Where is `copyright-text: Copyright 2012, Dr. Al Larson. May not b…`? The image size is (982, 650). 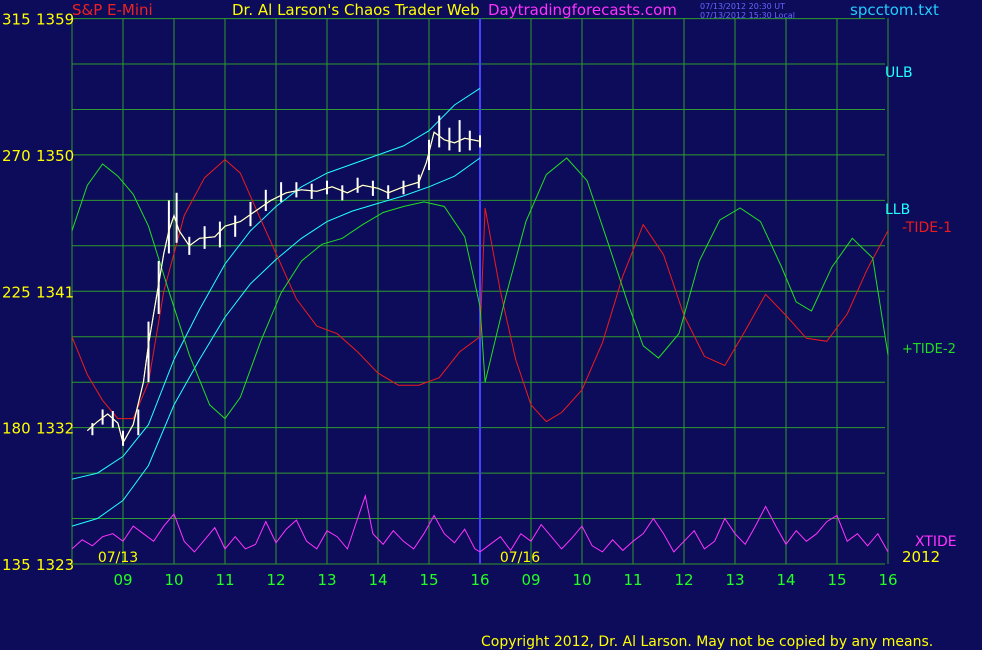 copyright-text: Copyright 2012, Dr. Al Larson. May not b… is located at coordinates (707, 642).